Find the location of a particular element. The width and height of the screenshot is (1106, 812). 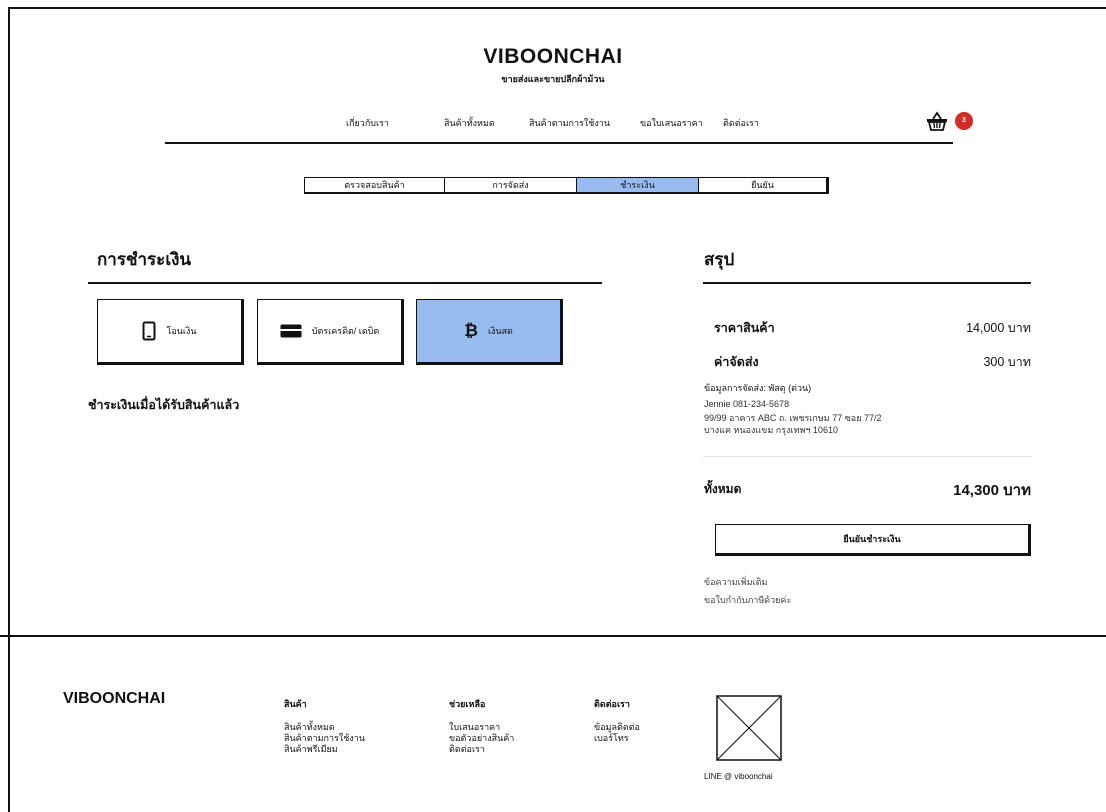

basket-icon is located at coordinates (937, 121).